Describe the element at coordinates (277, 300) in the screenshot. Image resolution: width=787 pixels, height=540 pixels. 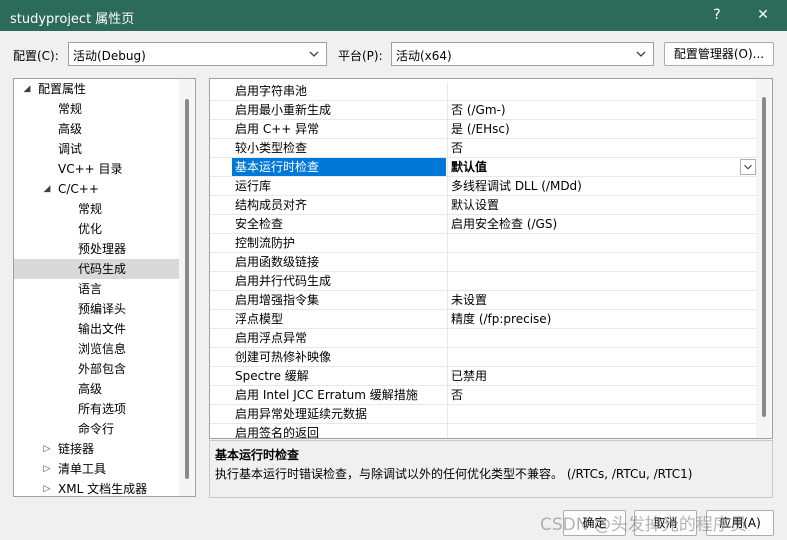
I see `property-name: 启用增强指令集` at that location.